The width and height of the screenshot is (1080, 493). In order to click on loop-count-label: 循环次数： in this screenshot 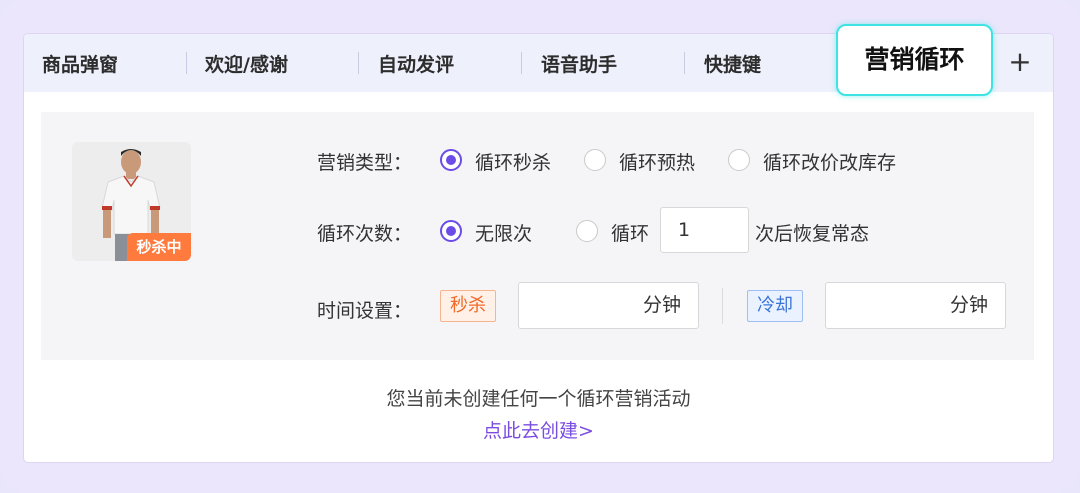, I will do `click(365, 234)`.